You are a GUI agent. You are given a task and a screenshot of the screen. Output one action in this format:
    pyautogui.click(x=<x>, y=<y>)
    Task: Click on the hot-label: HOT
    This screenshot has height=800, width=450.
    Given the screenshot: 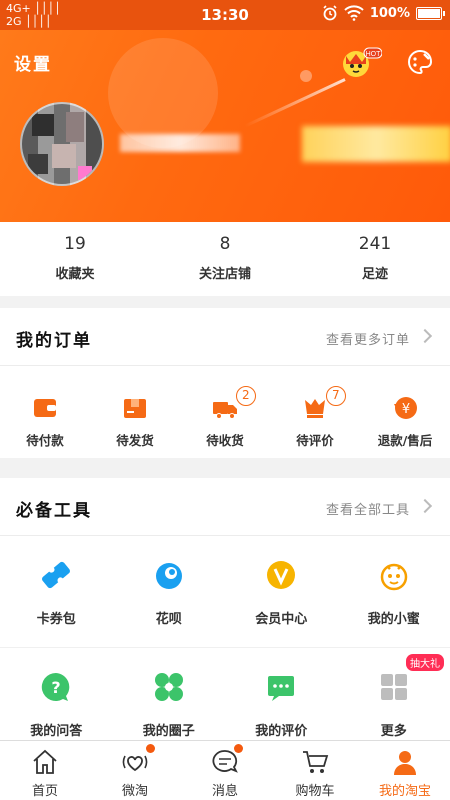 What is the action you would take?
    pyautogui.click(x=374, y=54)
    